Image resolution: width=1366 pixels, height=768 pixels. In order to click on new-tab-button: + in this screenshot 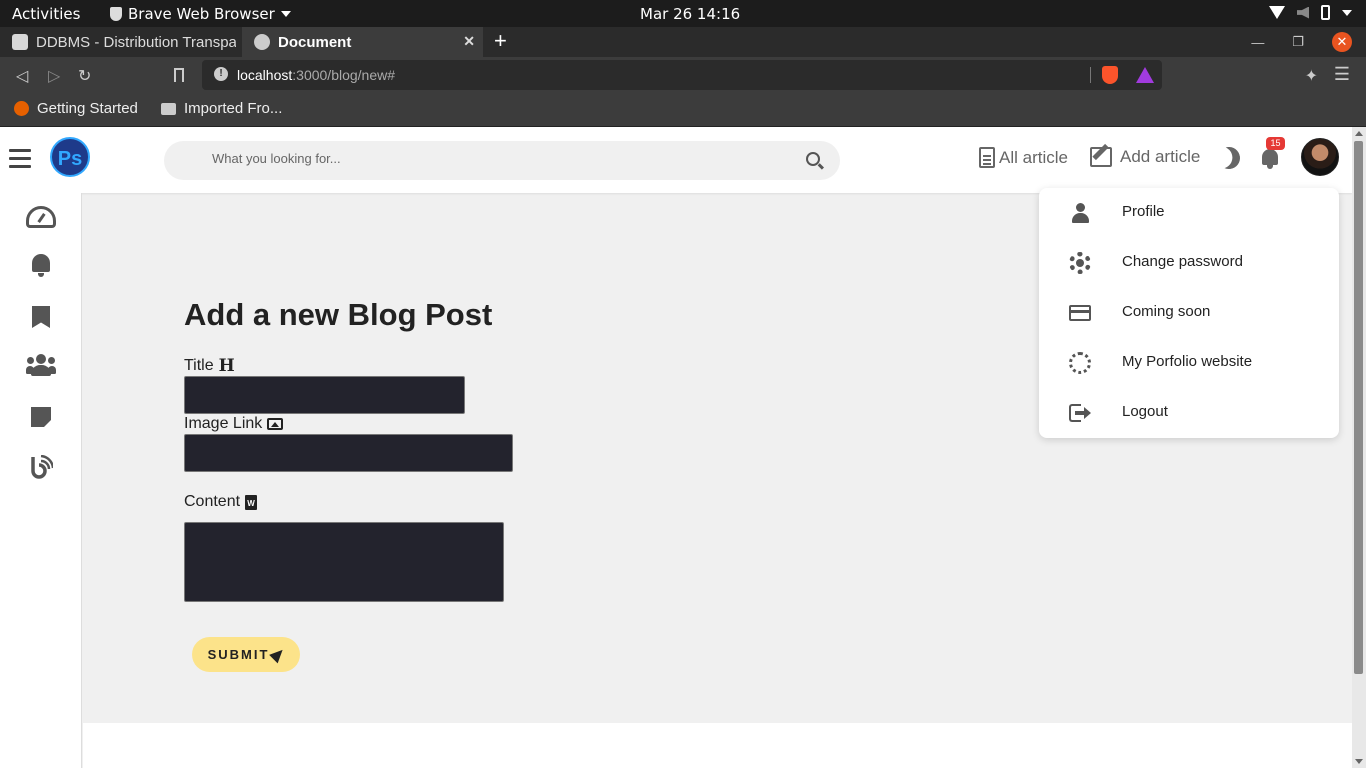, I will do `click(500, 41)`.